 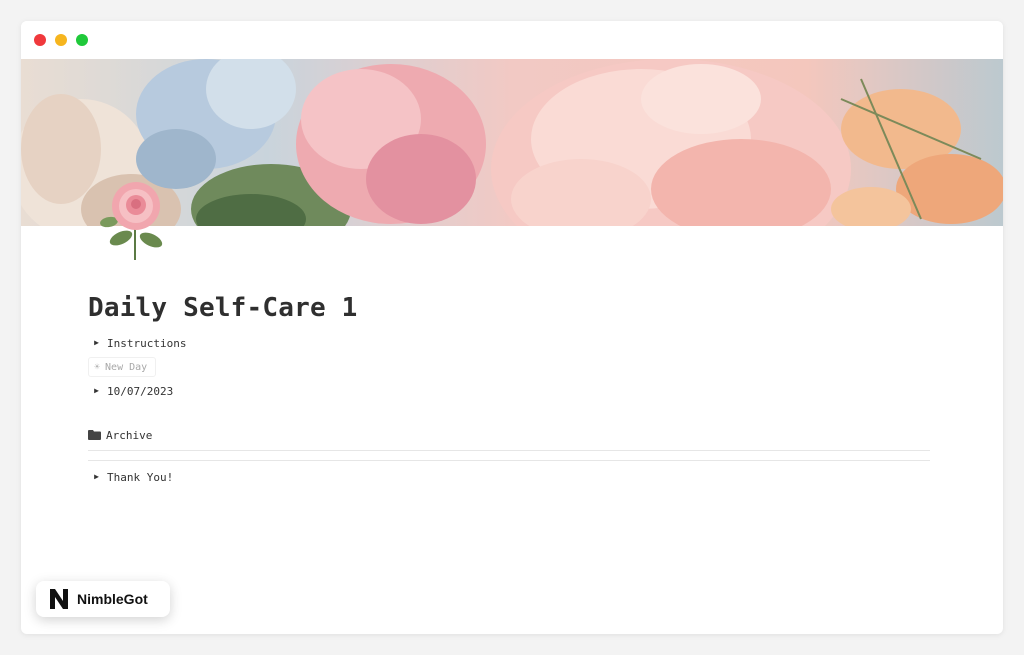 I want to click on thank-you-toggle: ▶ Thank You!, so click(x=130, y=477).